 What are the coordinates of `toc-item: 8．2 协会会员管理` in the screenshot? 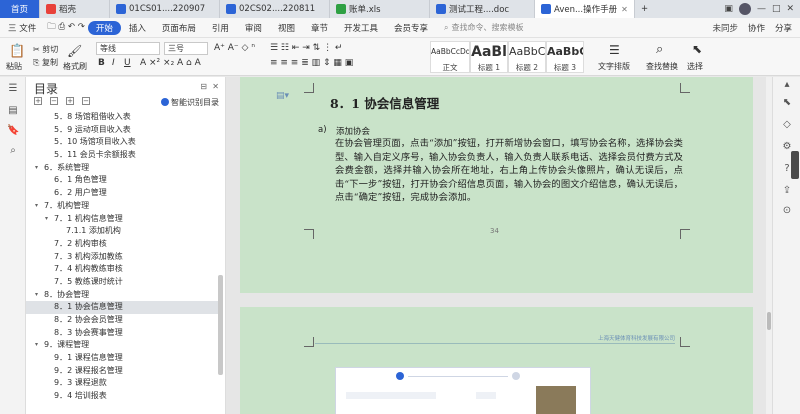 It's located at (122, 320).